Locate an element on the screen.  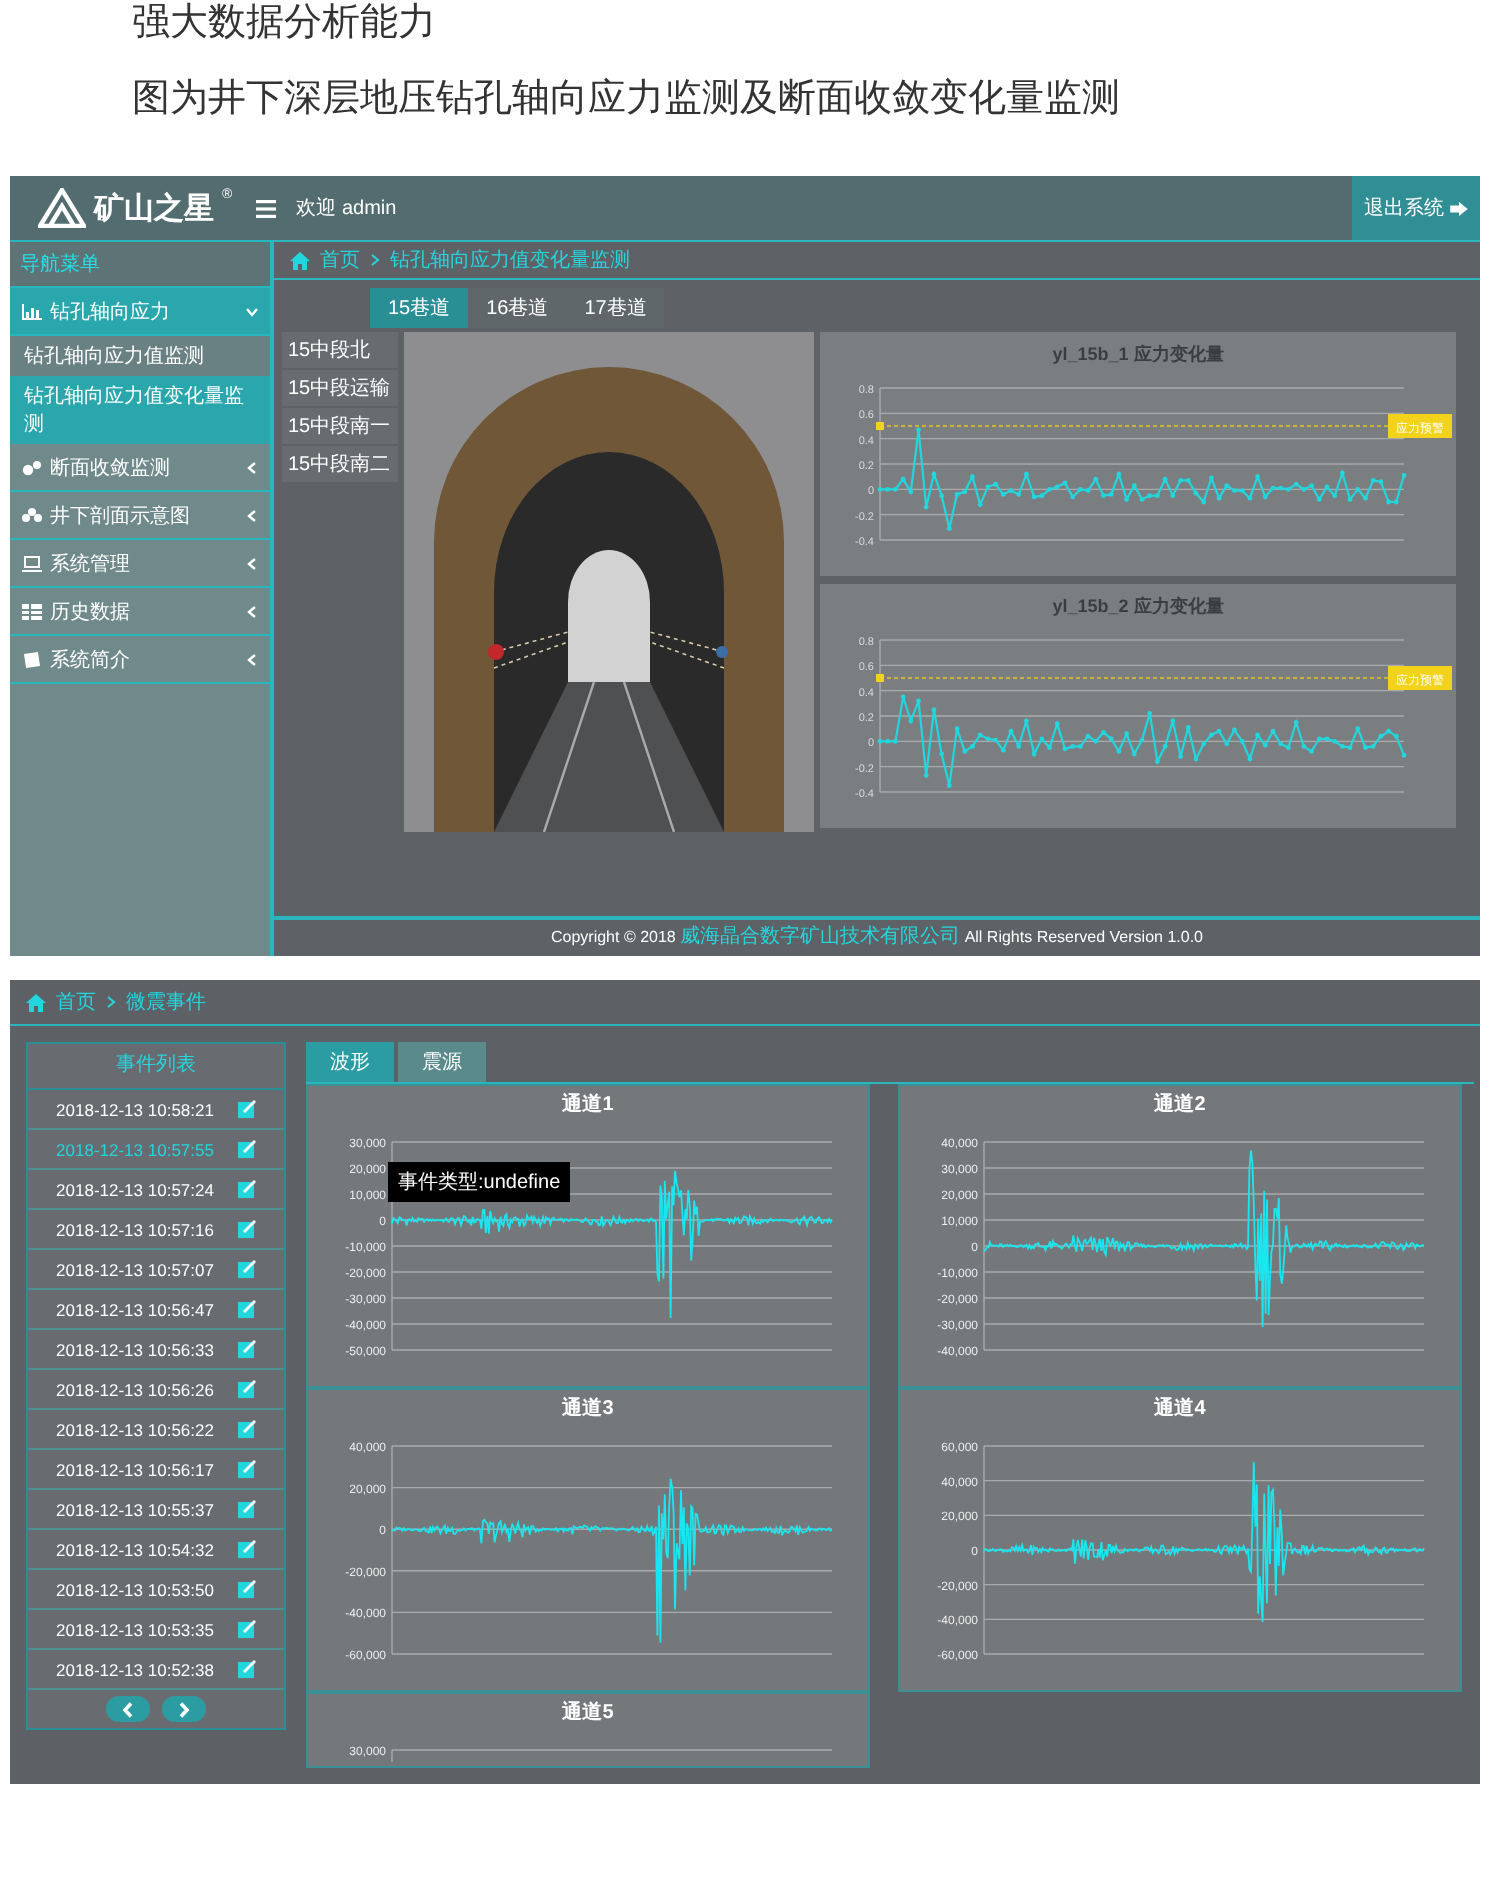
breadcrumb-link: 微震事件 is located at coordinates (166, 1002).